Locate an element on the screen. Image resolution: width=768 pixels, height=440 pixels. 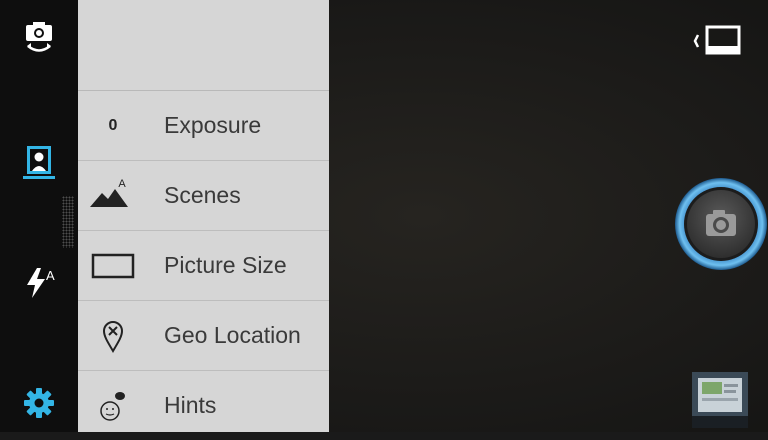
menu-item-label: Geo Location is located at coordinates (232, 335).